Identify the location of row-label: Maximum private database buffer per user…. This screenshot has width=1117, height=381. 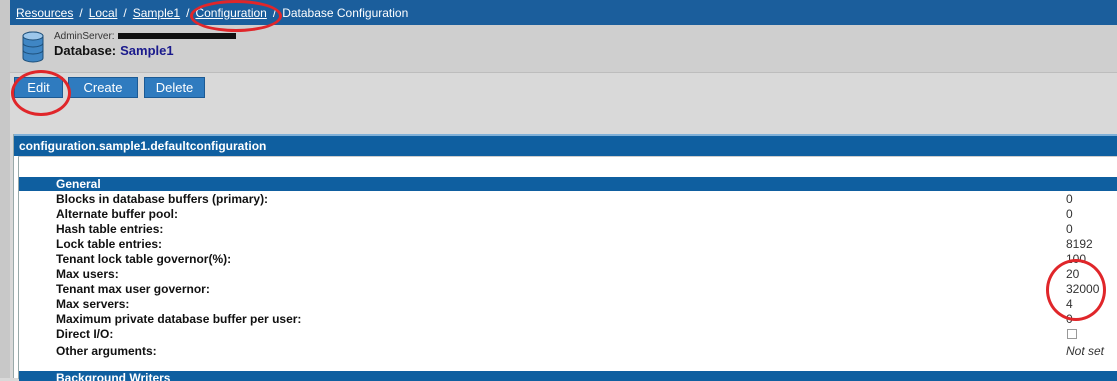
(179, 319).